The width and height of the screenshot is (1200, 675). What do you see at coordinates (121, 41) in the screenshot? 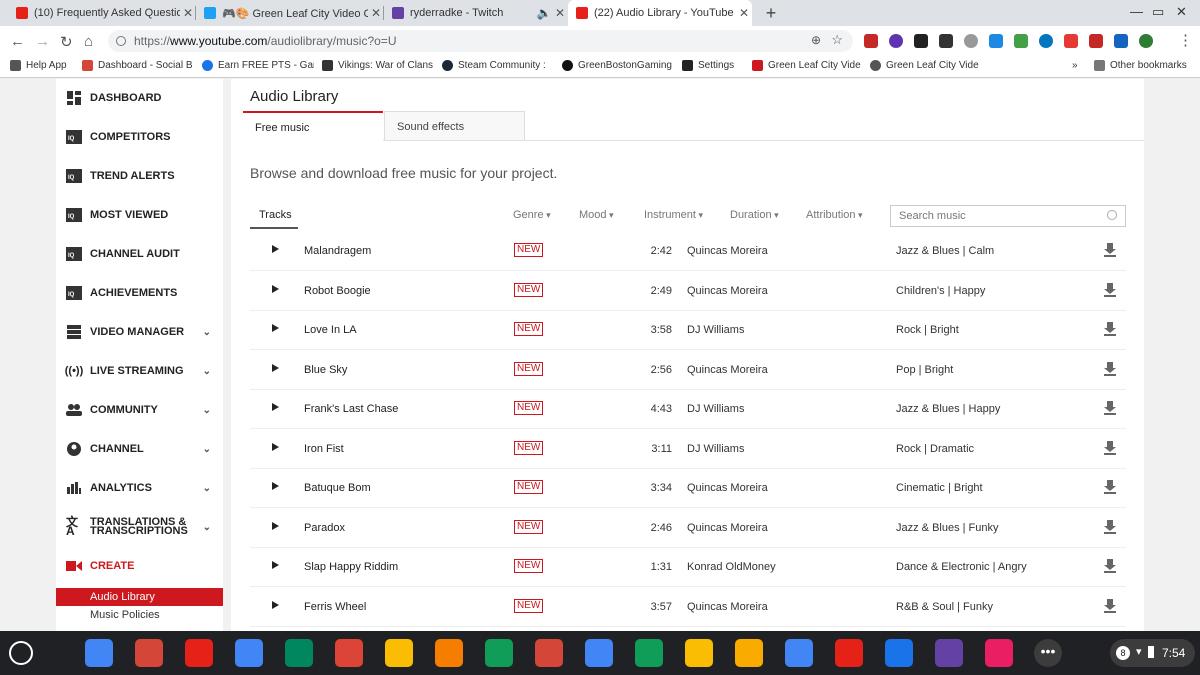
I see `info-icon` at bounding box center [121, 41].